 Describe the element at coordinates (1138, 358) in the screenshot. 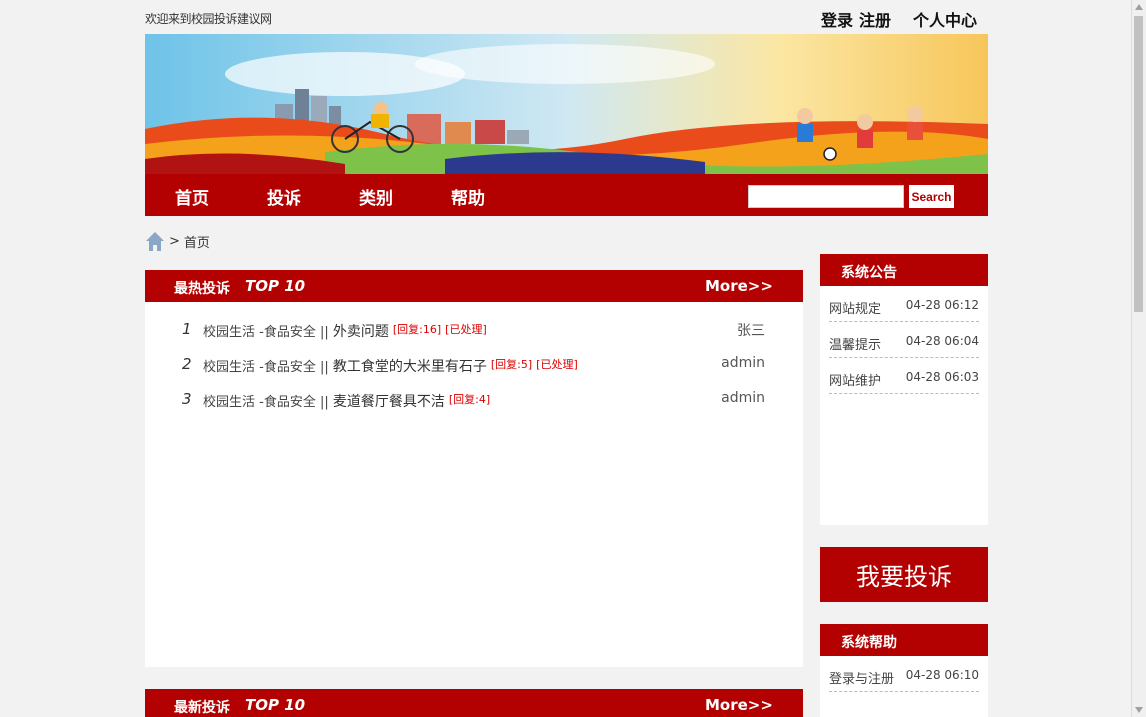

I see `page-scrollbar` at that location.